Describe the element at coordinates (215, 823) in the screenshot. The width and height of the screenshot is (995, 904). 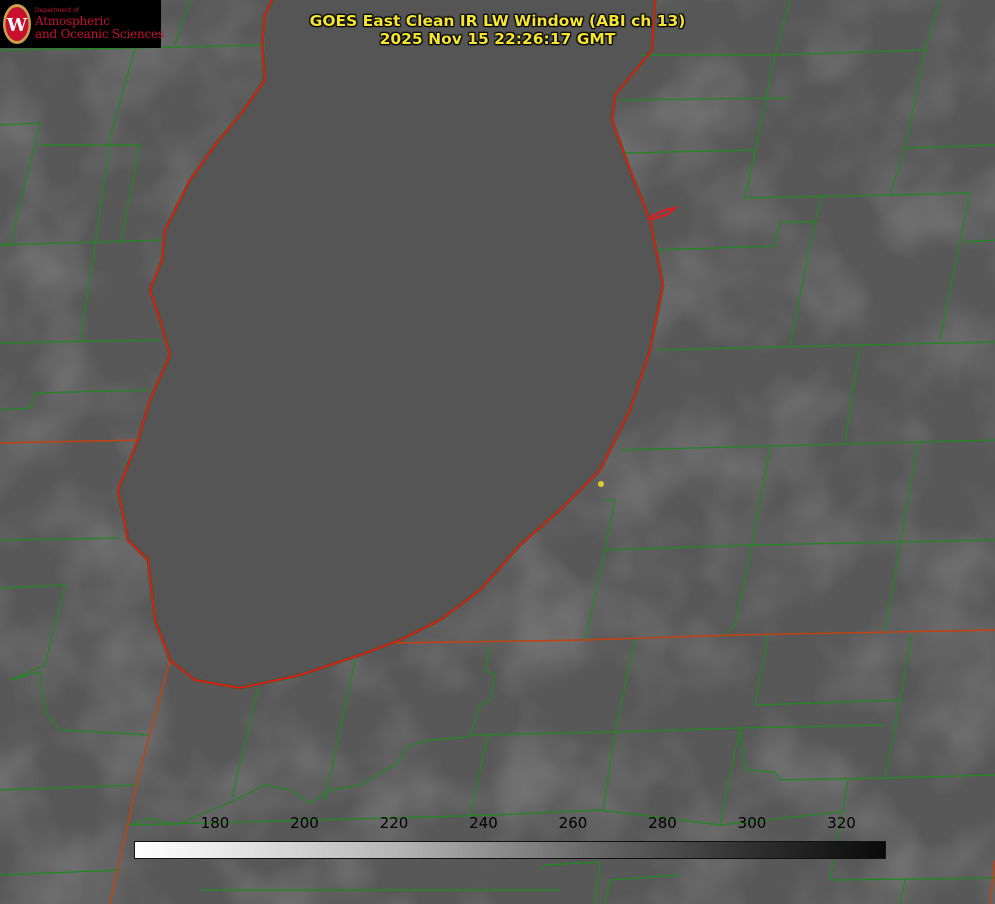
I see `colorbar-tick-label: 180` at that location.